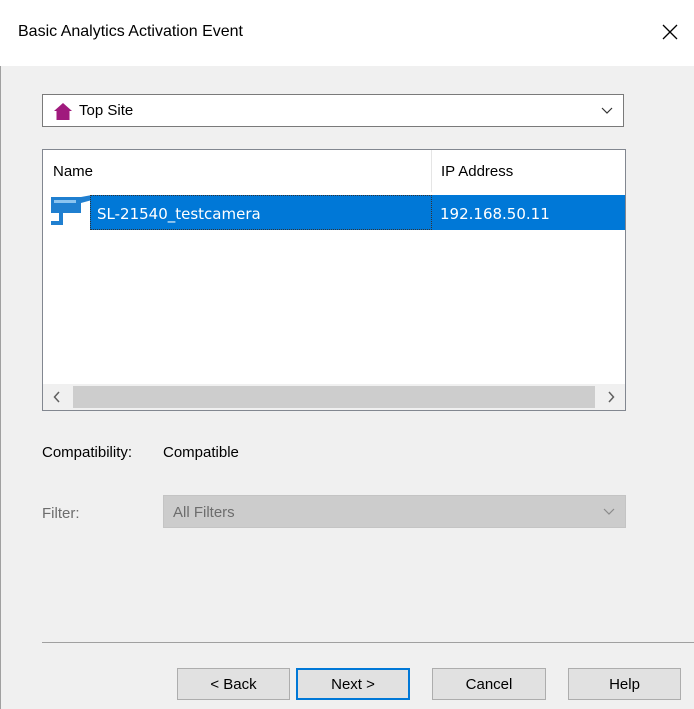  What do you see at coordinates (179, 214) in the screenshot?
I see `device-name: SL-21540_testcamera` at bounding box center [179, 214].